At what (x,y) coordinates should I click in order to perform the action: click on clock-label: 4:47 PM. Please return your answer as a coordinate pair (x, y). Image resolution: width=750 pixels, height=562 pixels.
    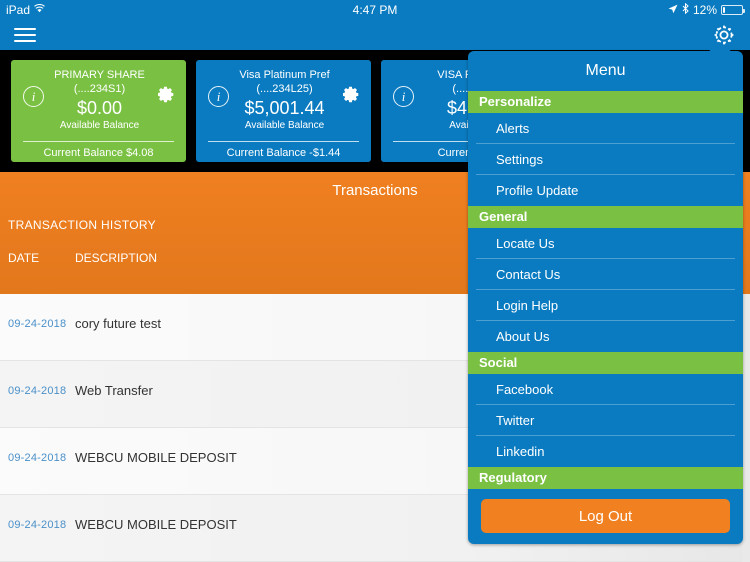
    Looking at the image, I should click on (375, 10).